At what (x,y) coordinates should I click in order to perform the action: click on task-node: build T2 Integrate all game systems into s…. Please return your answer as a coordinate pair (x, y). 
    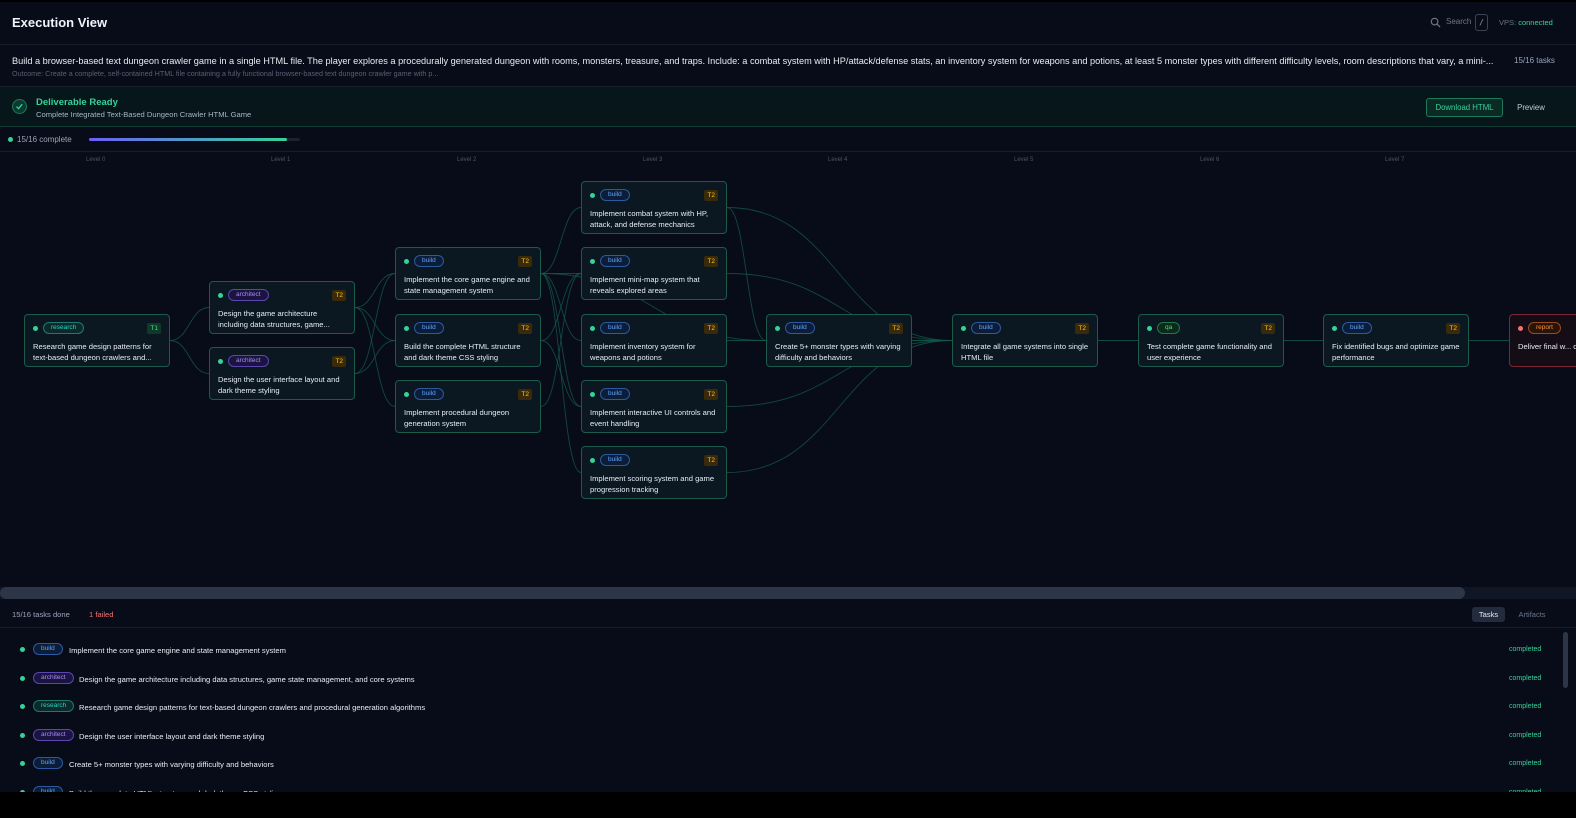
    Looking at the image, I should click on (1025, 340).